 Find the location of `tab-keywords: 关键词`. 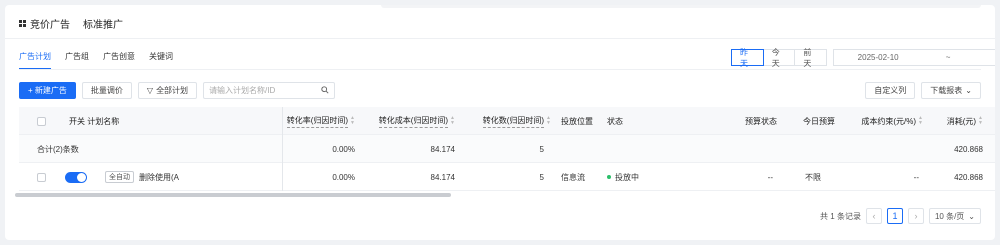

tab-keywords: 关键词 is located at coordinates (161, 60).